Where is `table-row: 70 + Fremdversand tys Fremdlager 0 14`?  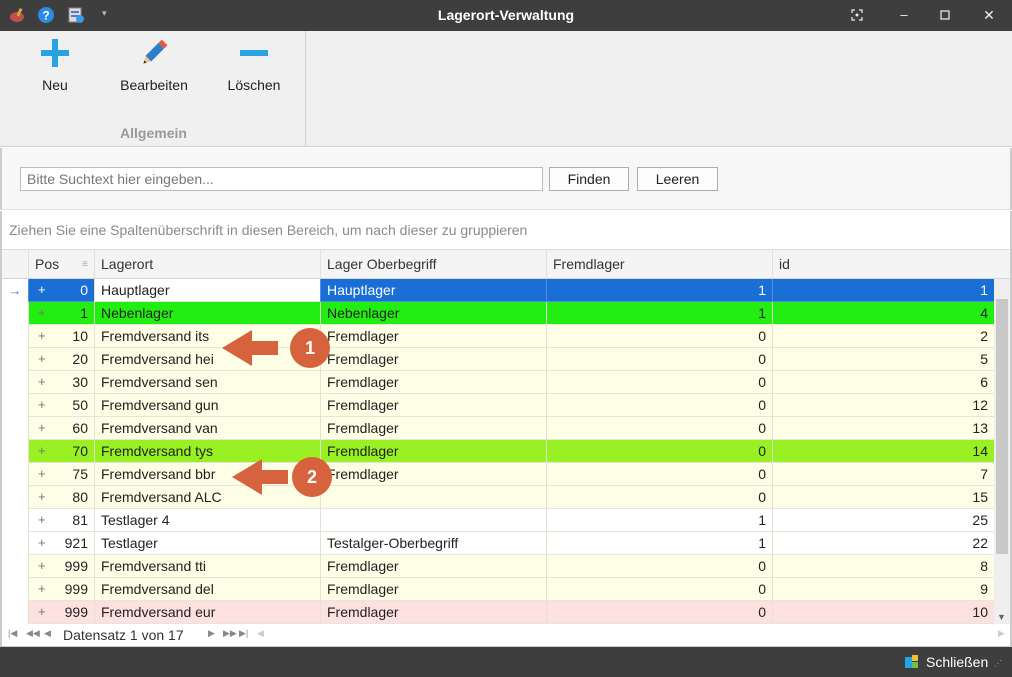
table-row: 70 + Fremdversand tys Fremdlager 0 14 is located at coordinates (498, 451).